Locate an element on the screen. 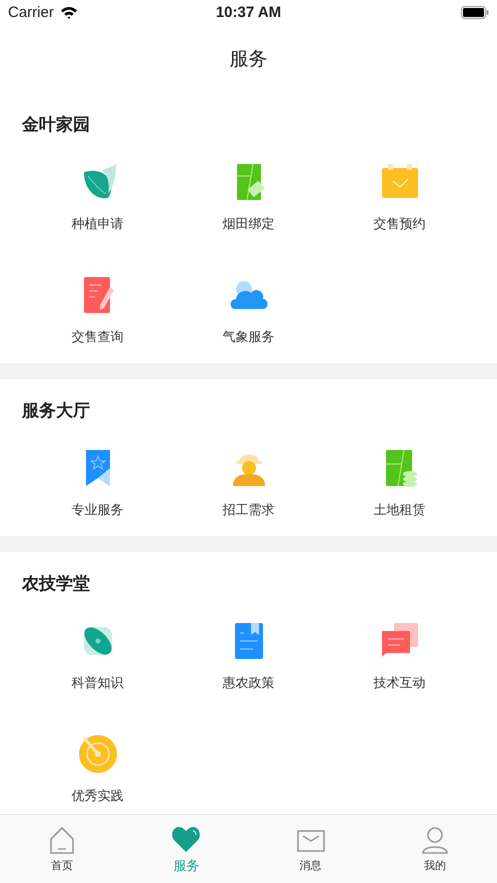  carrier-label: Carrier is located at coordinates (31, 12).